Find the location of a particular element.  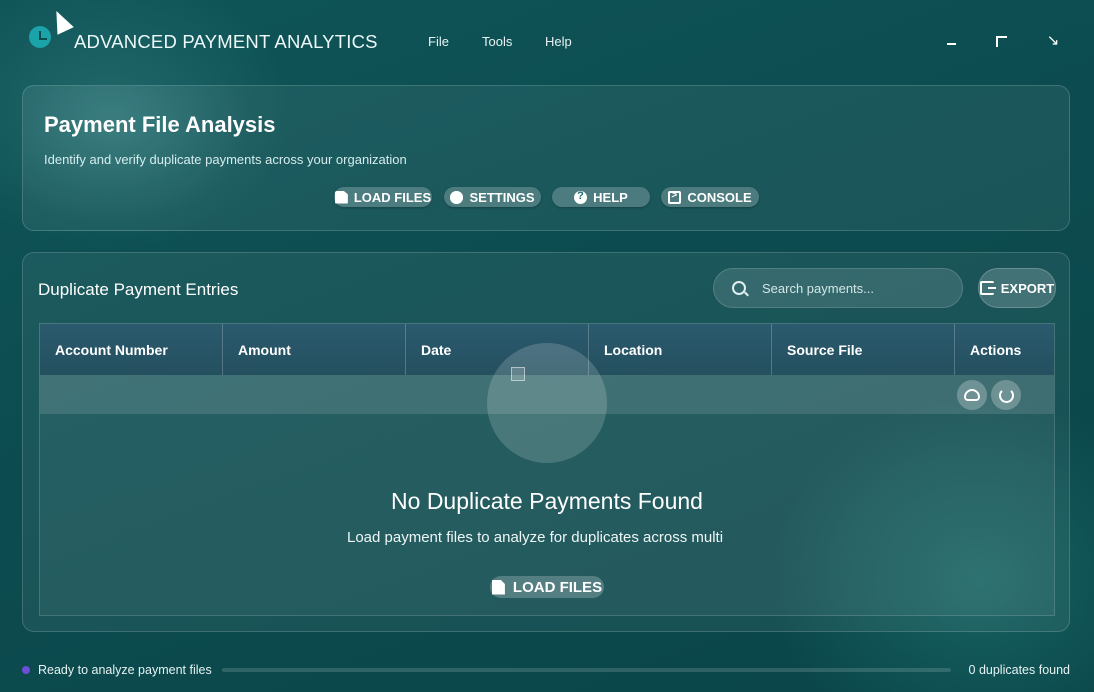

menu-tools: Tools is located at coordinates (497, 41).